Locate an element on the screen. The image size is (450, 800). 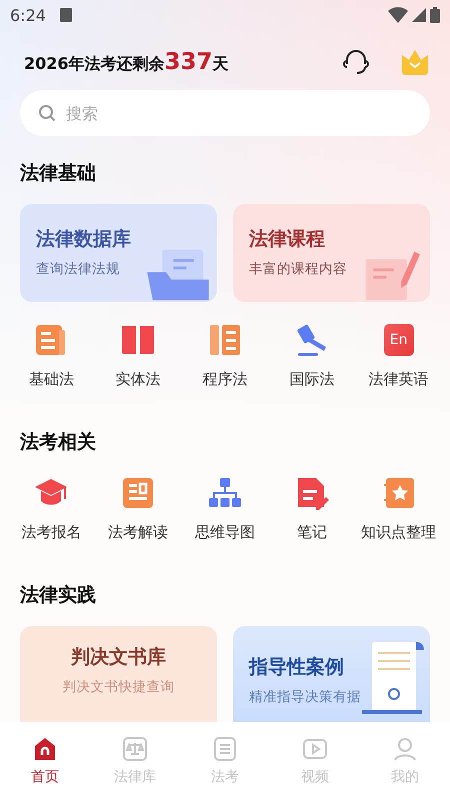
search-field: 搜索 is located at coordinates (225, 113).